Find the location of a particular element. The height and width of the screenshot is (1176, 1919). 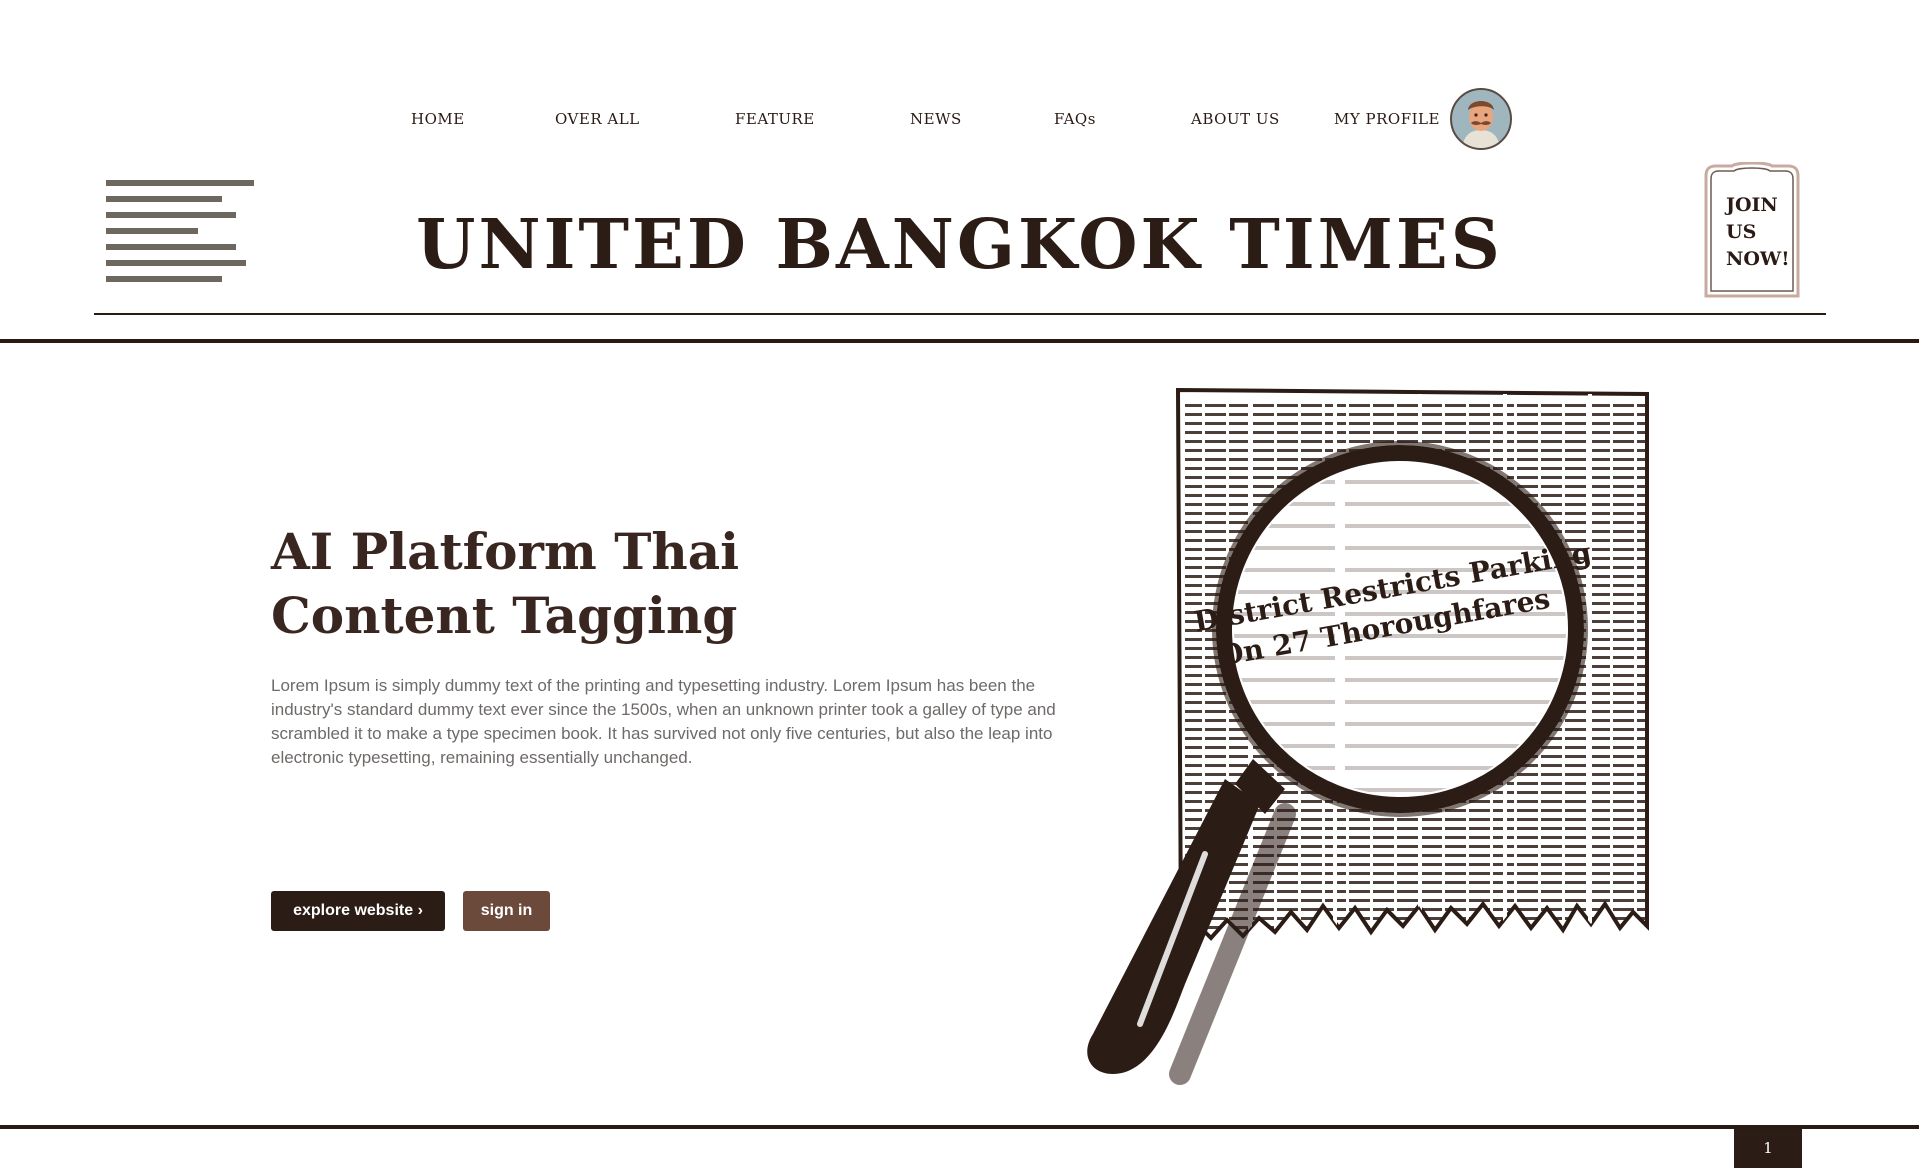

nav-news: NEWS is located at coordinates (936, 119).